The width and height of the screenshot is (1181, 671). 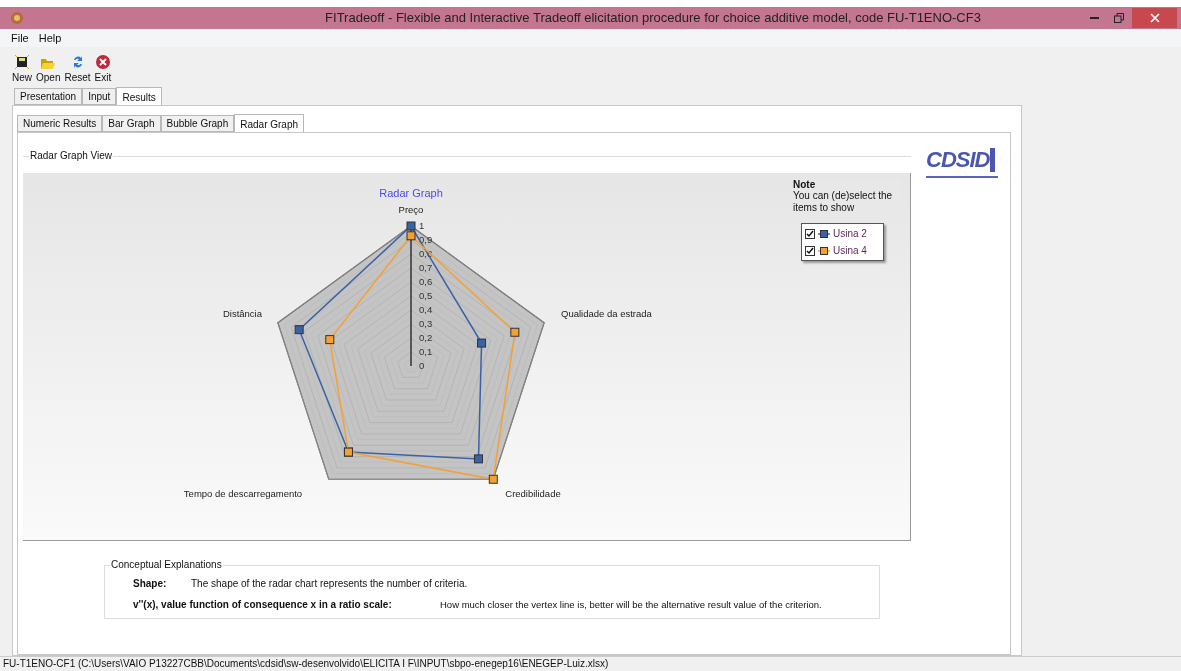 I want to click on axis-label: Qualidade da estrada, so click(x=606, y=313).